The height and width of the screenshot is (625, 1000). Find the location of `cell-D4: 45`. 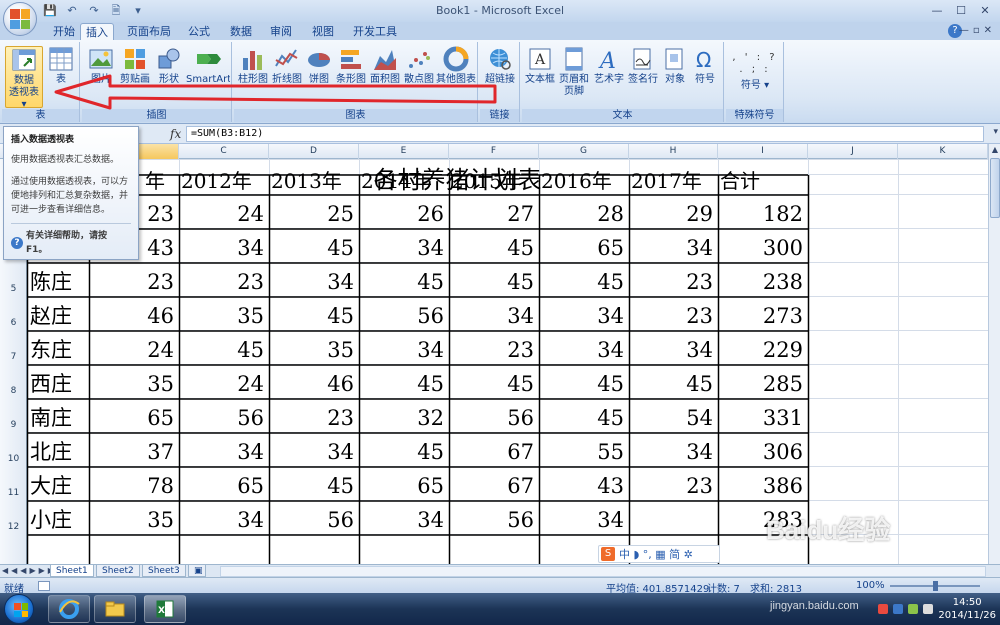

cell-D4: 45 is located at coordinates (340, 248).